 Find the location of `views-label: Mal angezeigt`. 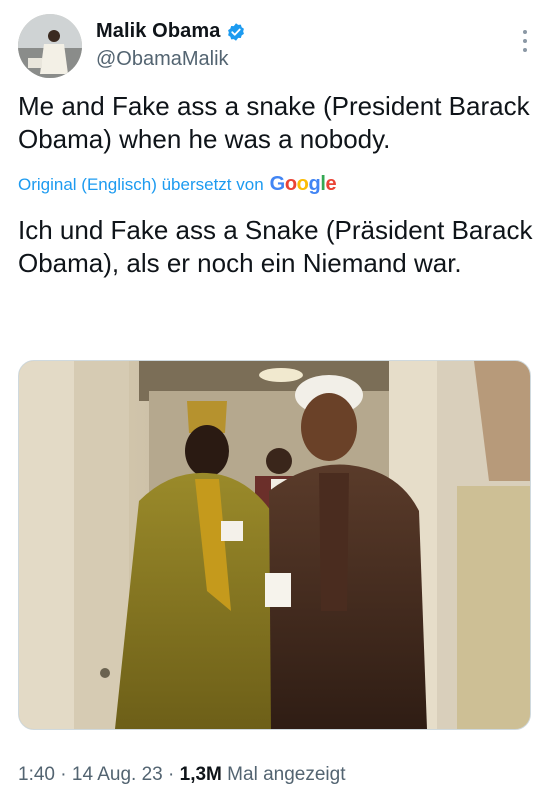

views-label: Mal angezeigt is located at coordinates (286, 774).